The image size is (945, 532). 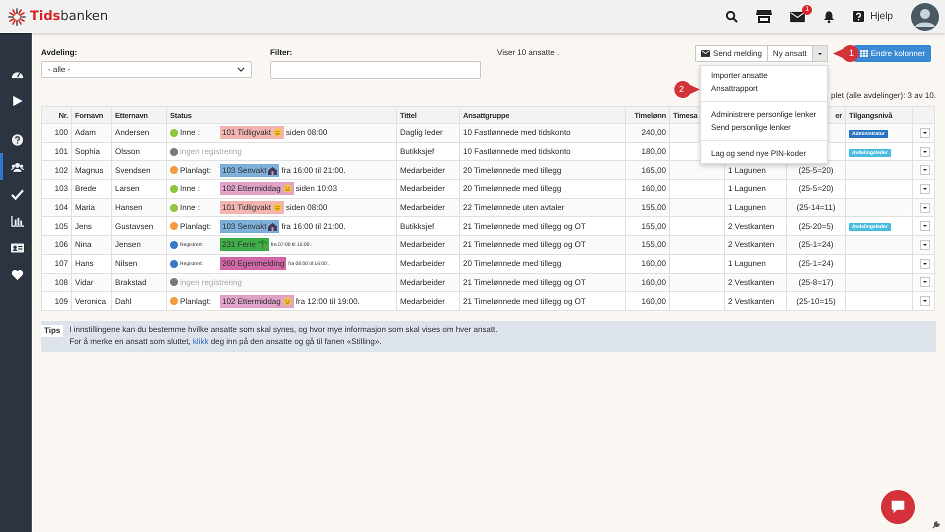 I want to click on table-cell: 10 Fastlønnede med tidskonto, so click(x=517, y=151).